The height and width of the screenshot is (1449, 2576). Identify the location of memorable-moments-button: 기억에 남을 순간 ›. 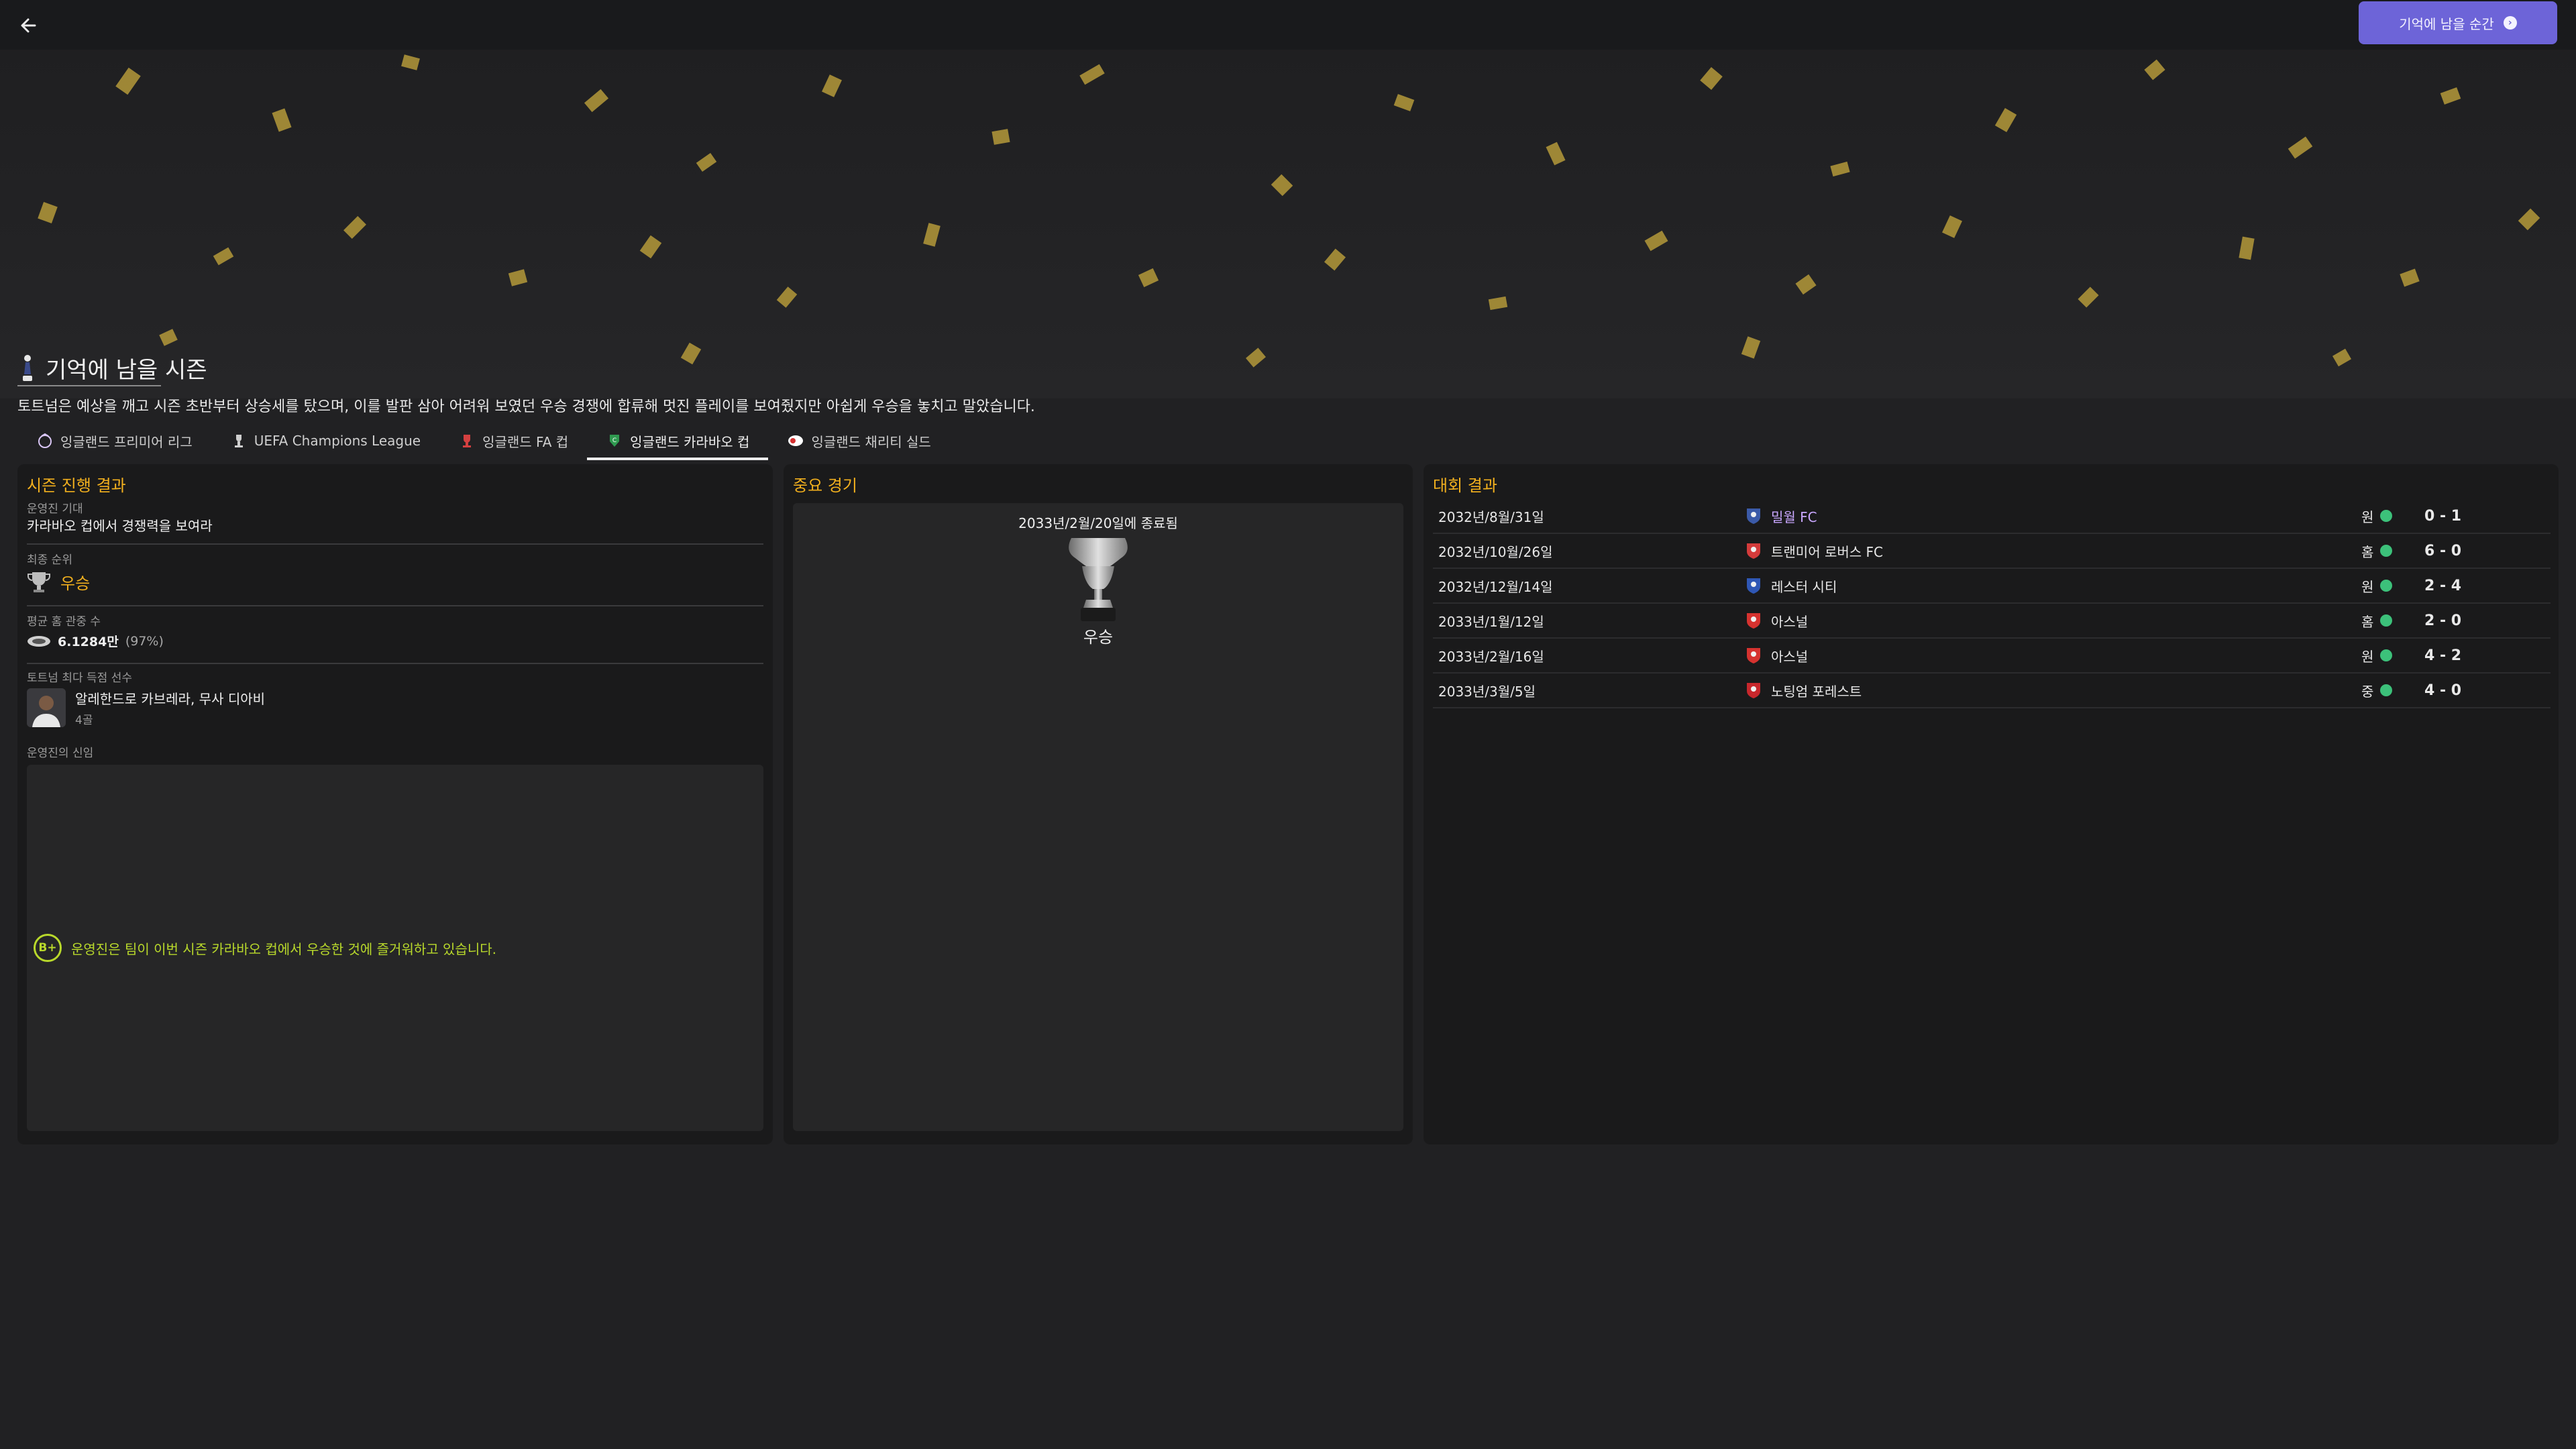
(2458, 22).